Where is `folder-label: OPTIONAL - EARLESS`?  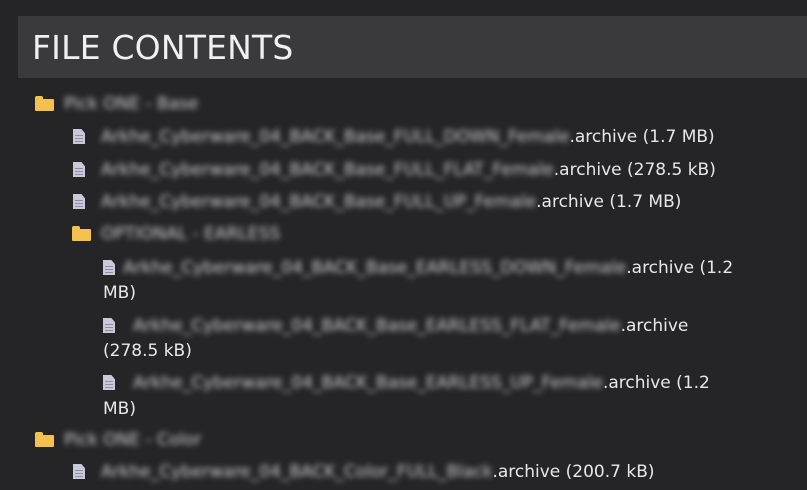 folder-label: OPTIONAL - EARLESS is located at coordinates (191, 234).